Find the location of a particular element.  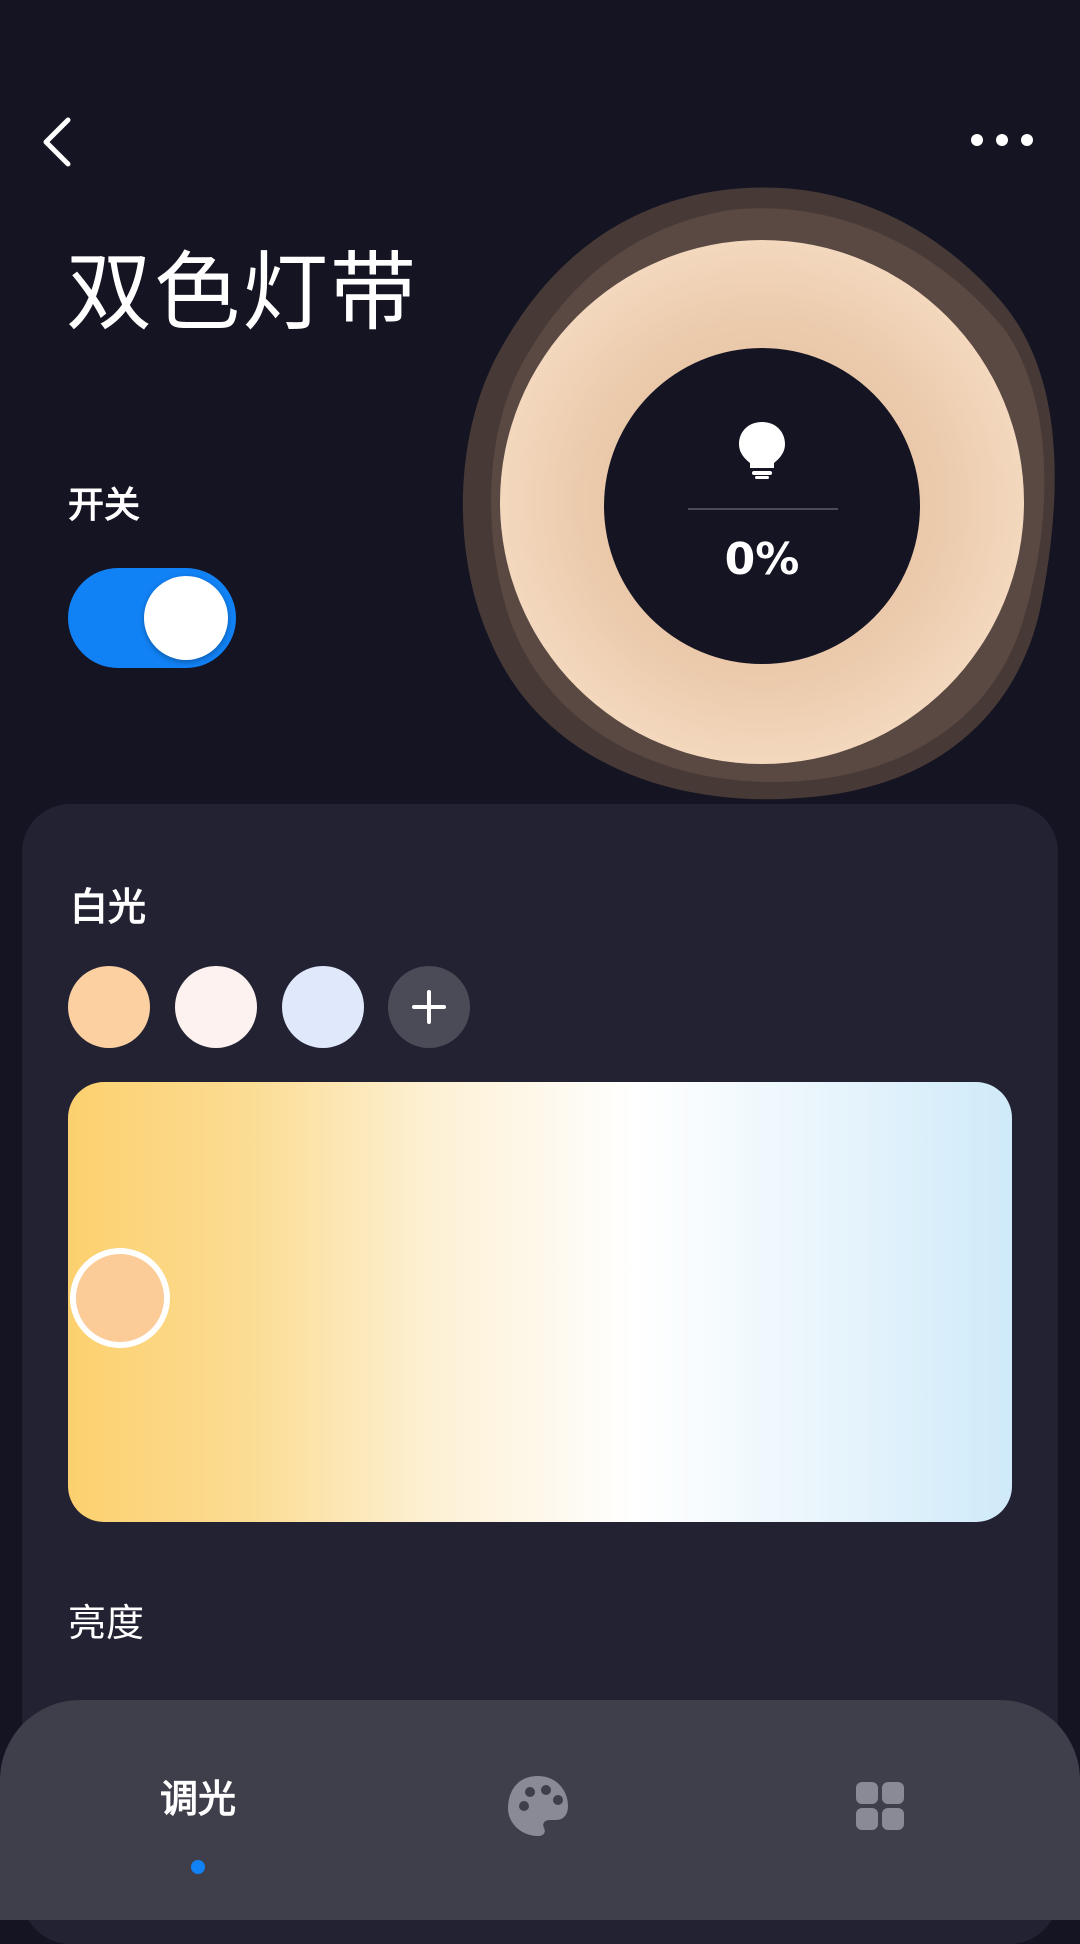

page-title: 双色灯带 is located at coordinates (242, 293).